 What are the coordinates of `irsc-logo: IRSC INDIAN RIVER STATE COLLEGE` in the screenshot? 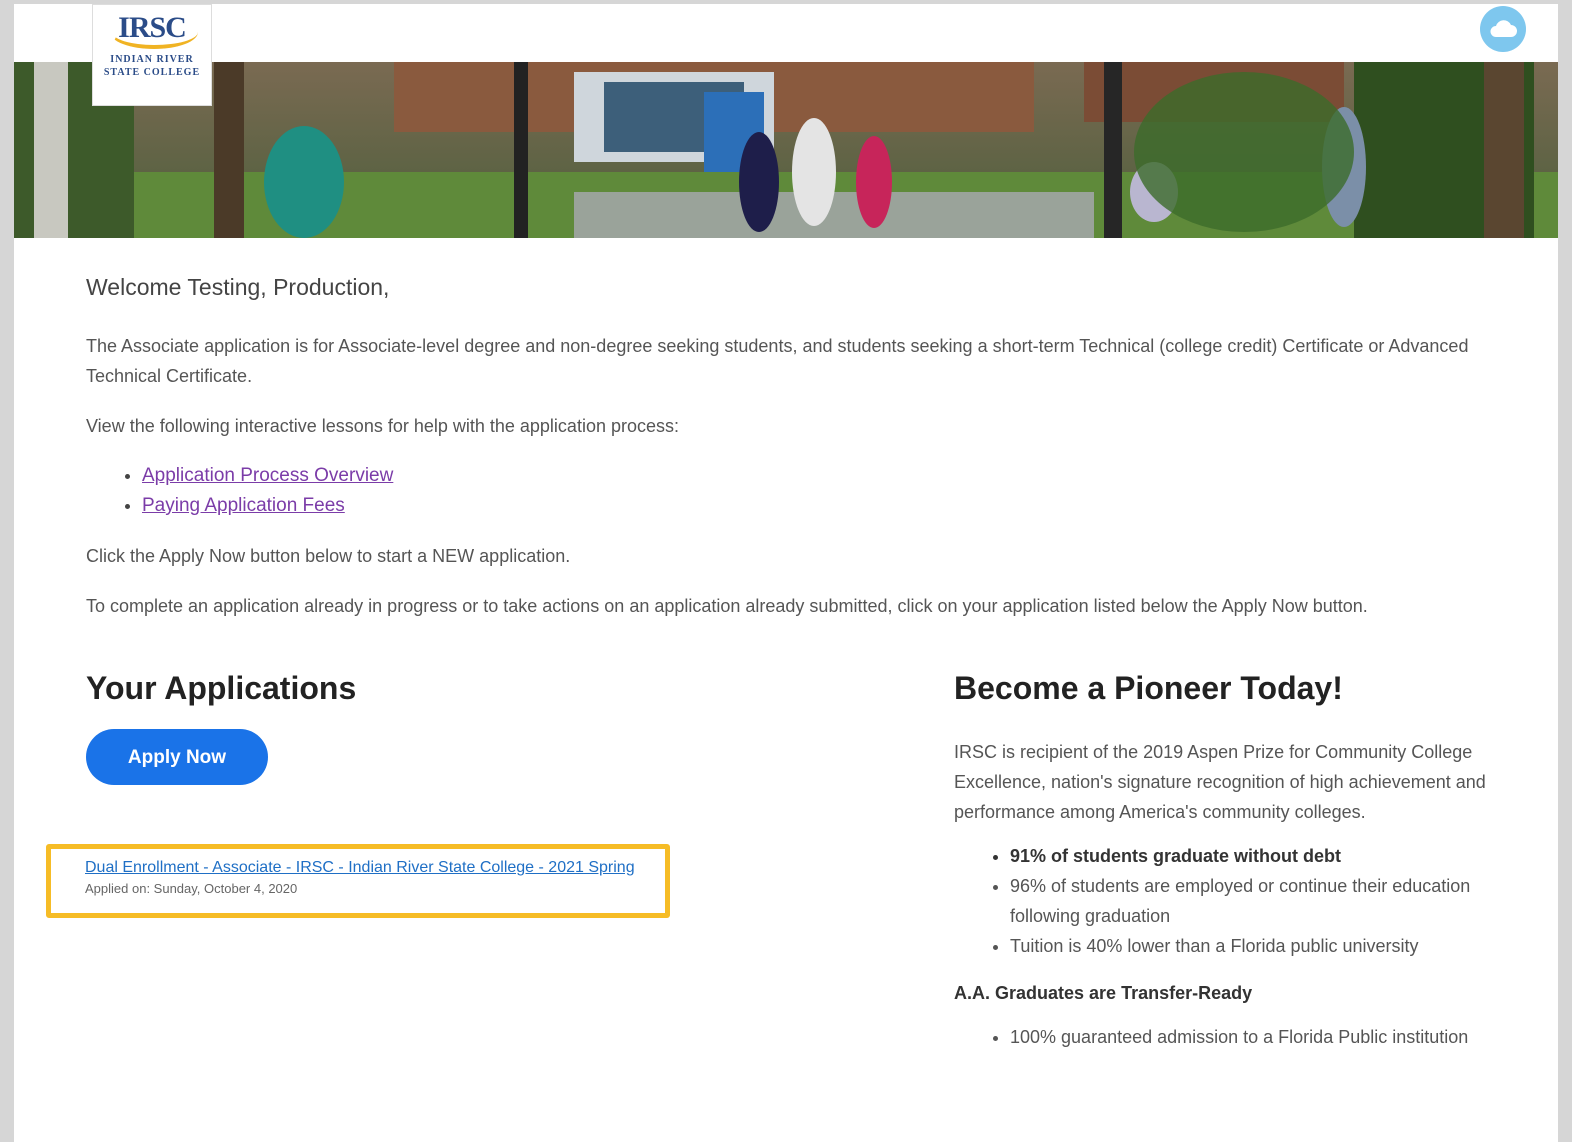 It's located at (152, 55).